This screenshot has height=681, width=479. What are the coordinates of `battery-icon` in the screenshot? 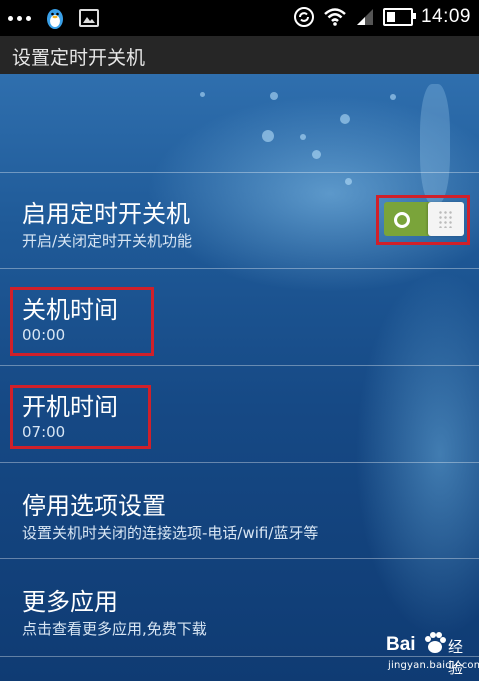 It's located at (399, 17).